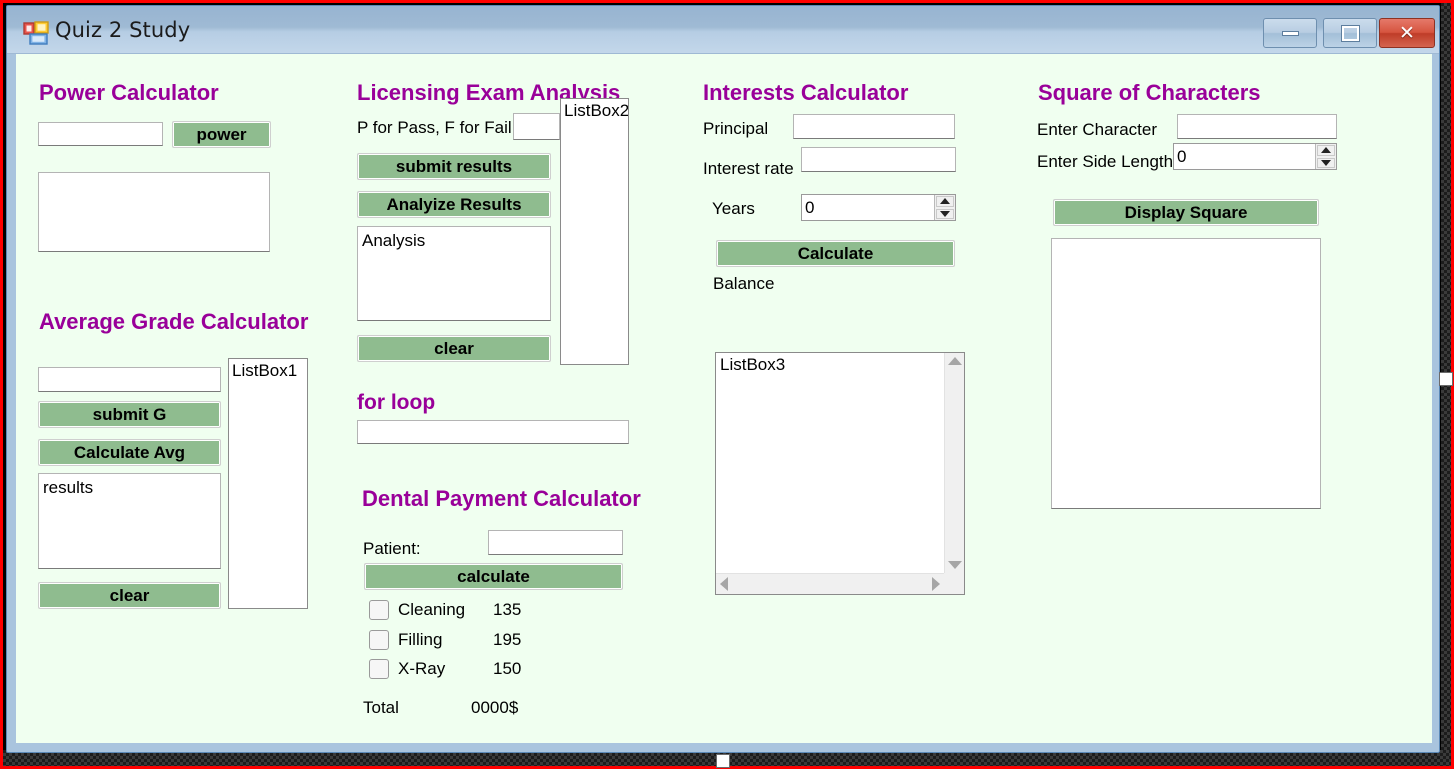 The height and width of the screenshot is (769, 1454). What do you see at coordinates (221, 134) in the screenshot?
I see `power-button: power` at bounding box center [221, 134].